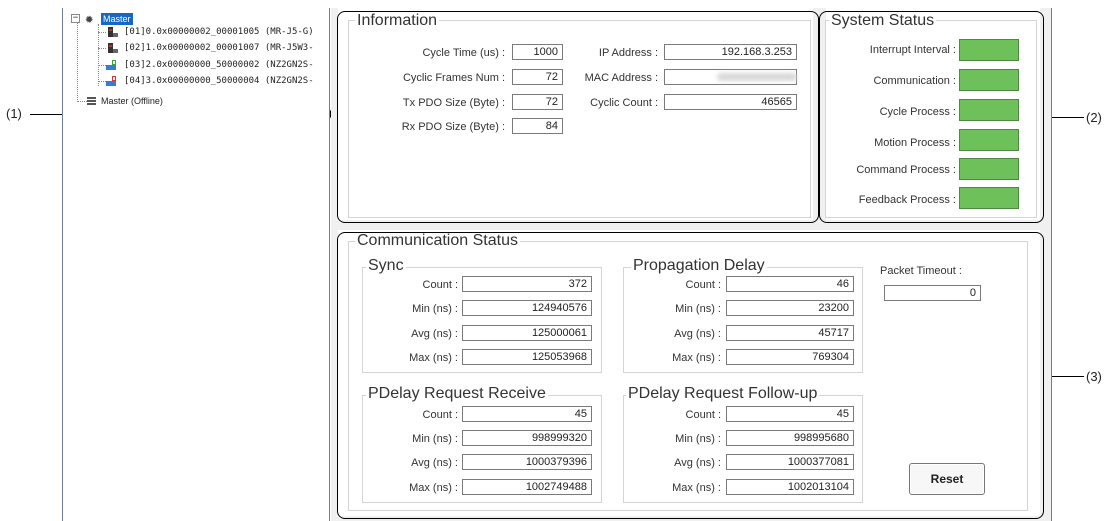 This screenshot has height=521, width=1107. Describe the element at coordinates (453, 103) in the screenshot. I see `tx-pdo-label: Tx PDO Size (Byte) :` at that location.